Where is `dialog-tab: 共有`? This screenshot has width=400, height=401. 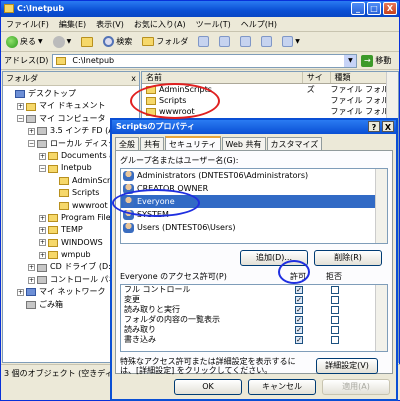 dialog-tab: 共有 is located at coordinates (152, 143).